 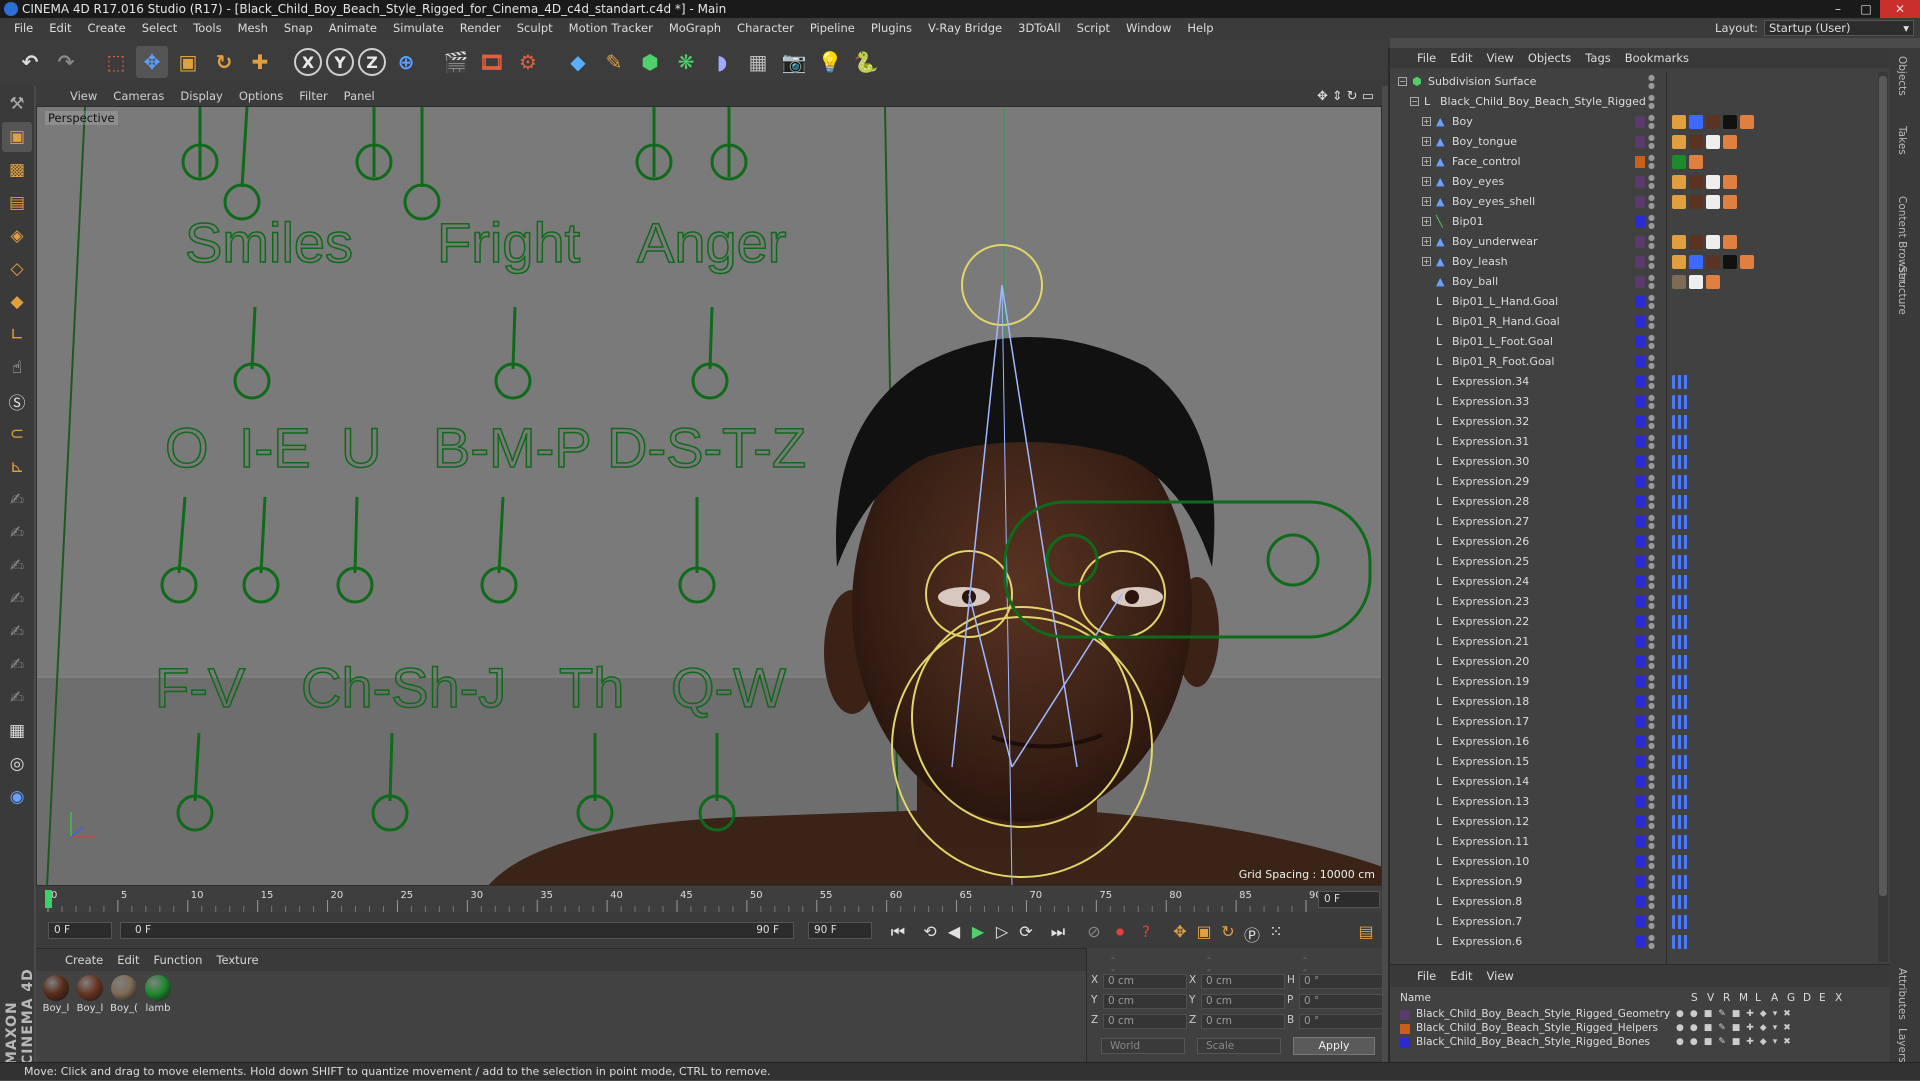 I want to click on record-scale-icon: ▣, so click(x=1204, y=933).